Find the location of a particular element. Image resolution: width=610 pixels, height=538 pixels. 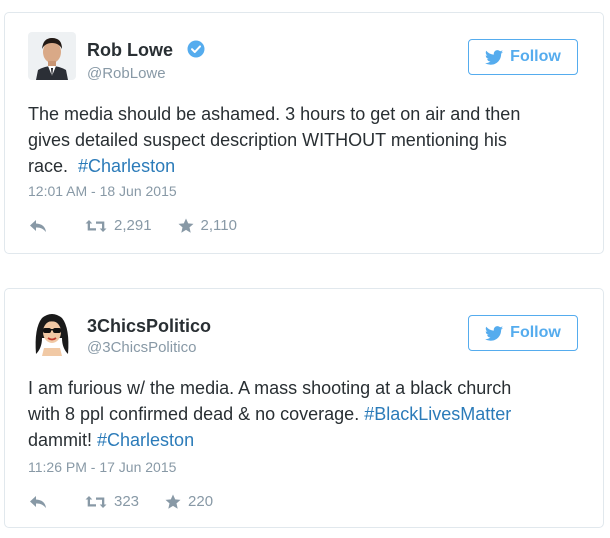

timestamp: 12:01 AM - 18 Jun 2015 is located at coordinates (102, 191).